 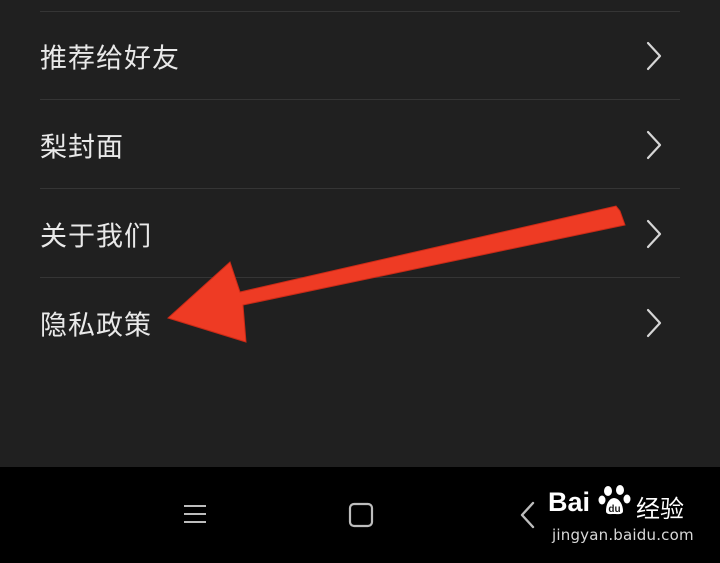 I want to click on menu-item-pear-cover: 梨封面, so click(x=360, y=145).